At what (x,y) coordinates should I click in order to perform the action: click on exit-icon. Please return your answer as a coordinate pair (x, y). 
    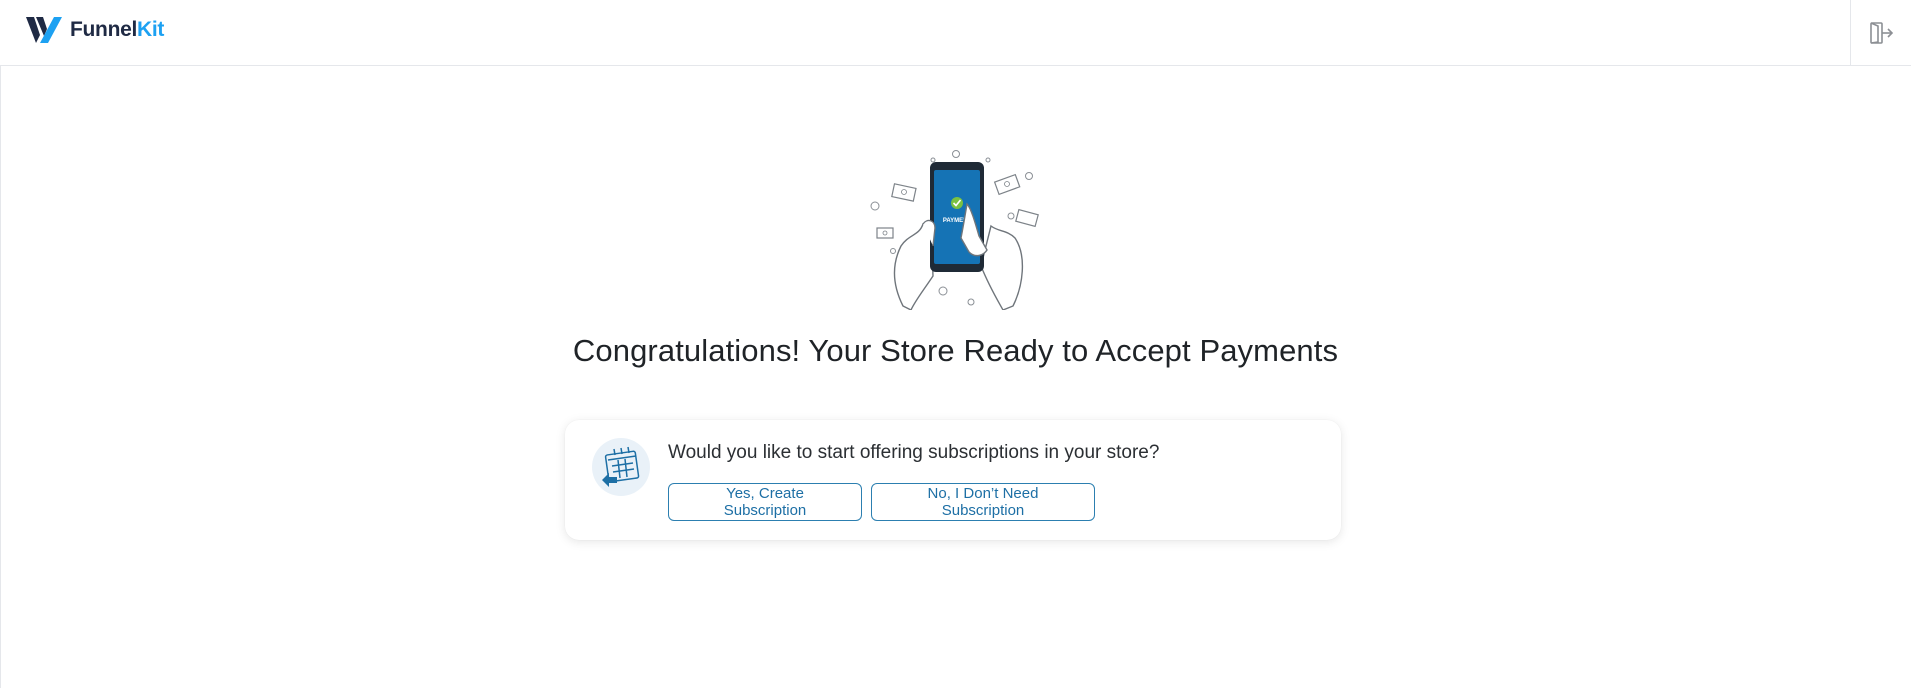
    Looking at the image, I should click on (1882, 32).